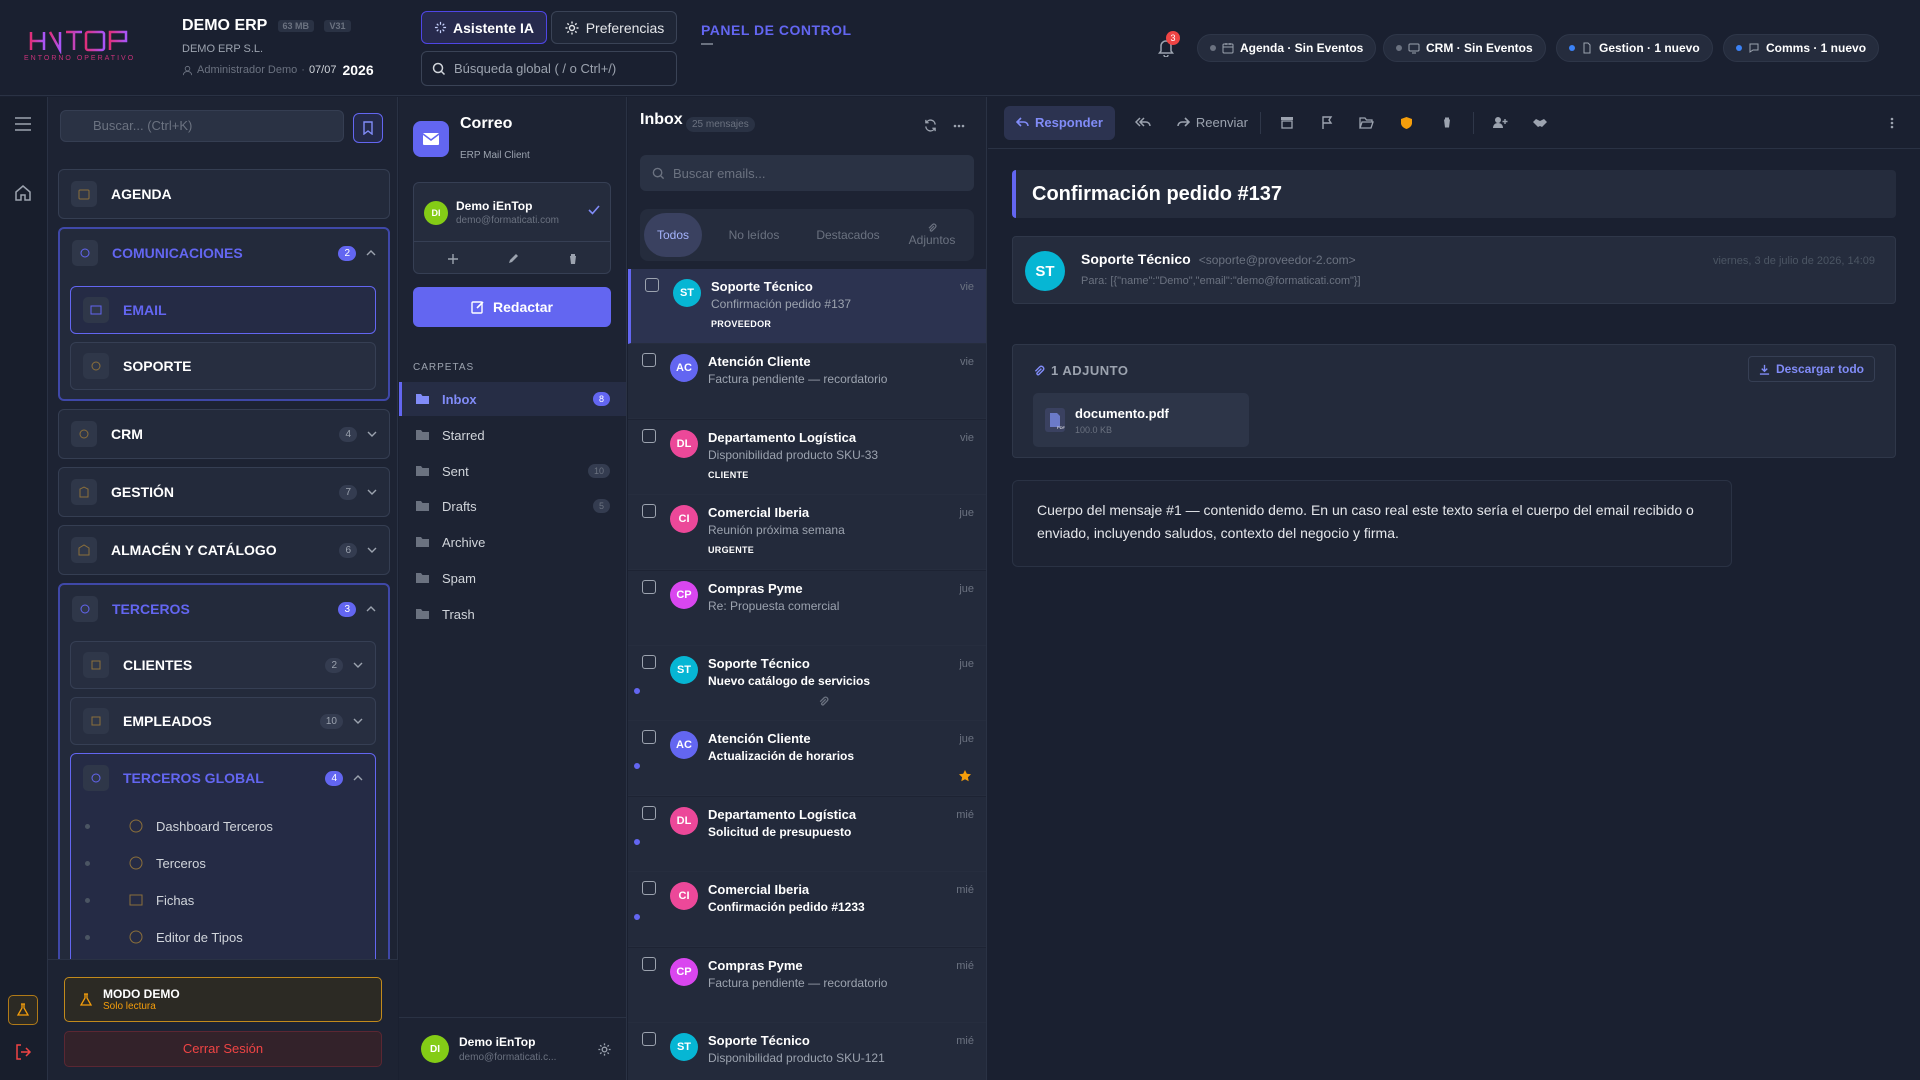 This screenshot has height=1080, width=1920. Describe the element at coordinates (223, 49) in the screenshot. I see `company-name: DEMO ERP S.L.` at that location.